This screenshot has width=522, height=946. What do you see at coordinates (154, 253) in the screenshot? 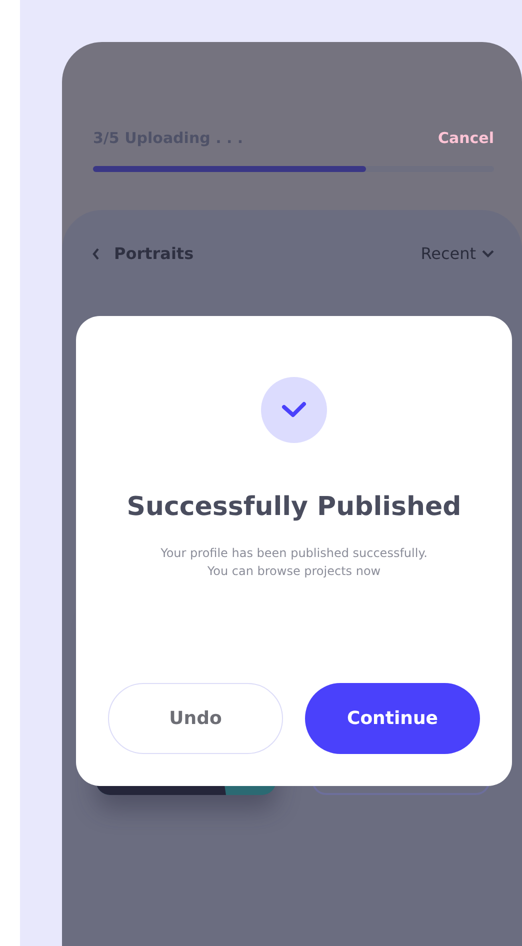
I see `album-title: Portraits` at bounding box center [154, 253].